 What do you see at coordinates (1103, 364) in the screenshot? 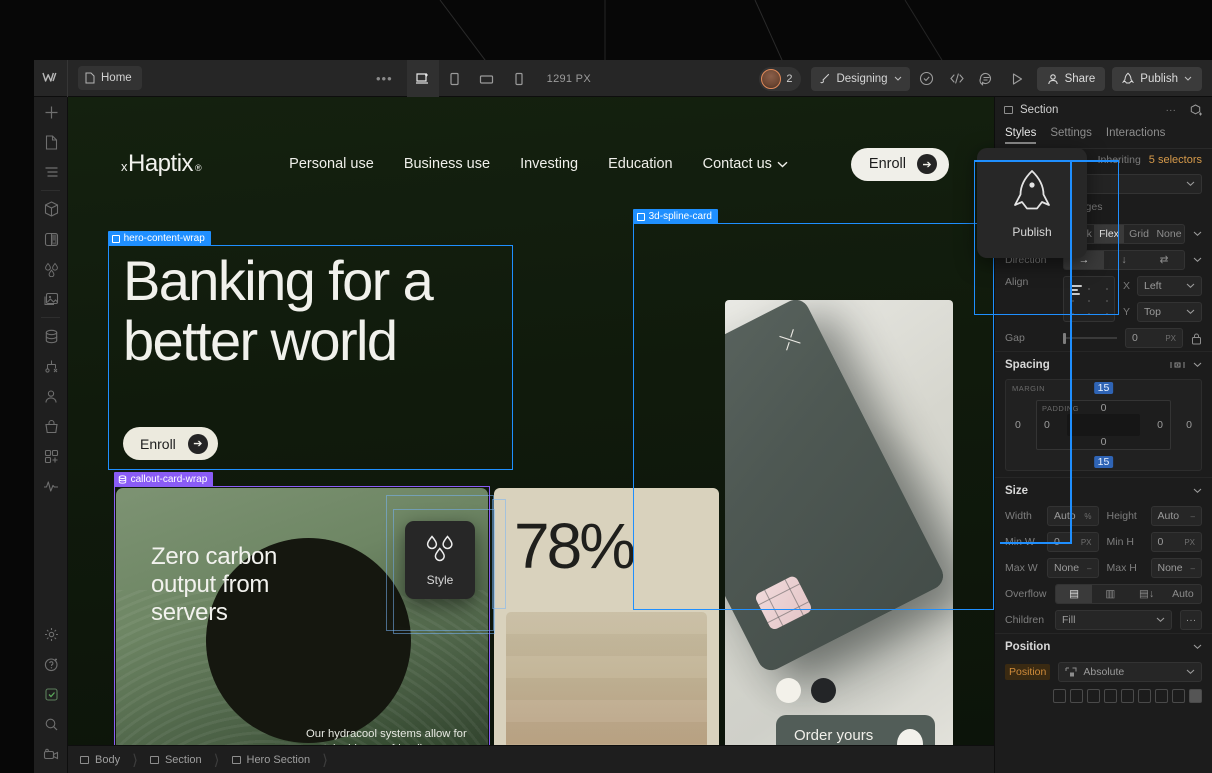
I see `spacing-section-header: Spacing` at bounding box center [1103, 364].